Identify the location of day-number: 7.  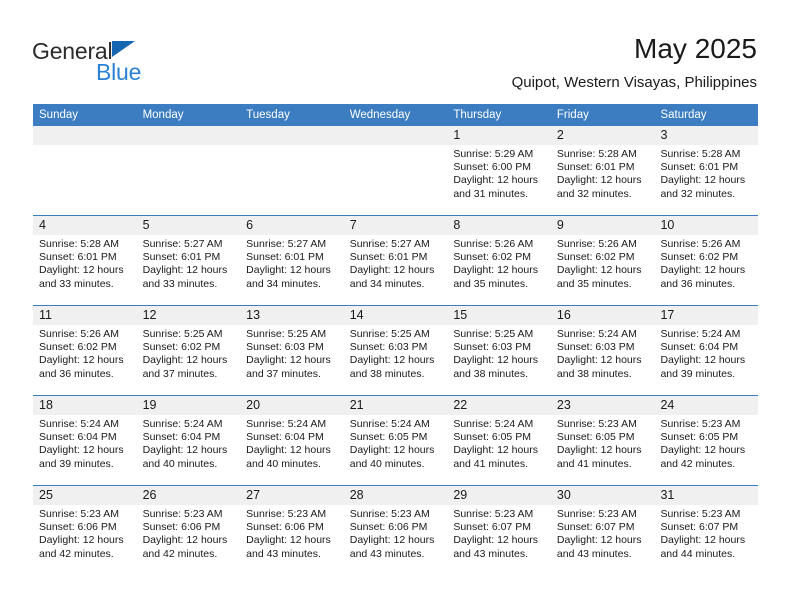
(396, 225).